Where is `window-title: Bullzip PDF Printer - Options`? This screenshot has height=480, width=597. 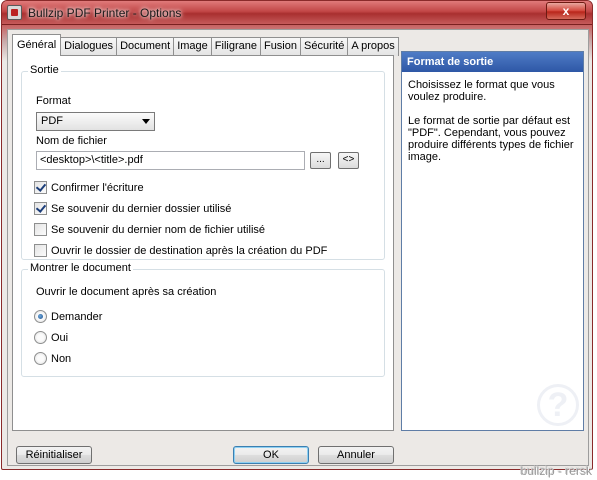 window-title: Bullzip PDF Printer - Options is located at coordinates (105, 13).